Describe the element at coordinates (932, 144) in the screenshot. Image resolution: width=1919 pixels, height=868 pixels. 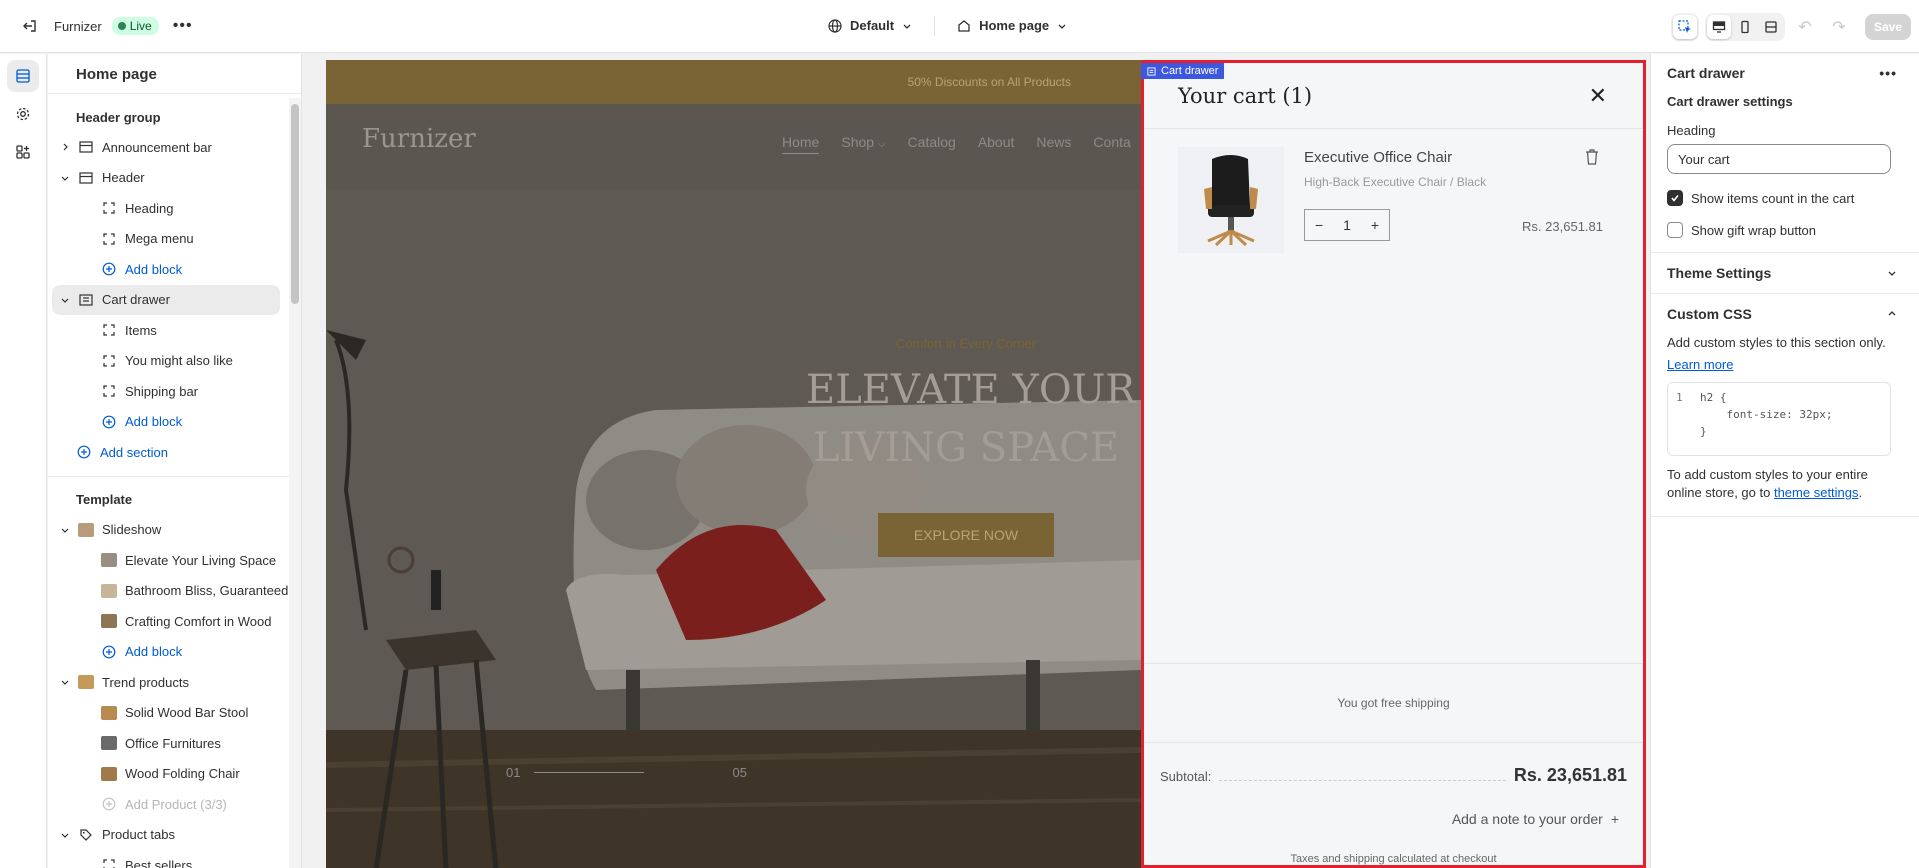
I see `nav-link: Catalog` at that location.